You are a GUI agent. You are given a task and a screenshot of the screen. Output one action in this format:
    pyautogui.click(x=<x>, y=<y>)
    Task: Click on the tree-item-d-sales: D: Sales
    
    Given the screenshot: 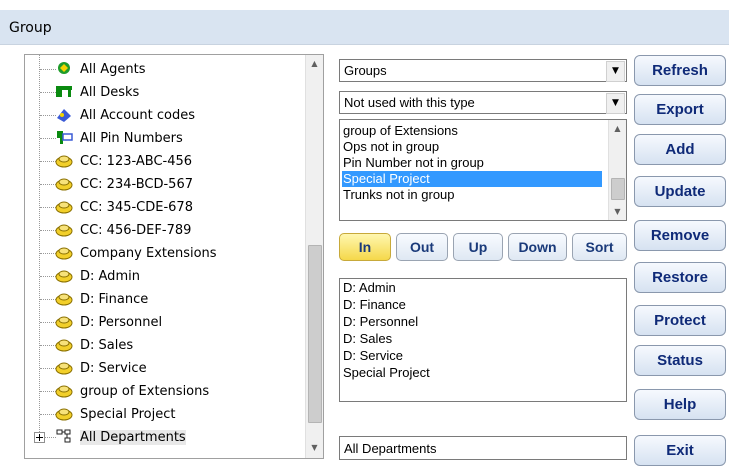 What is the action you would take?
    pyautogui.click(x=160, y=345)
    